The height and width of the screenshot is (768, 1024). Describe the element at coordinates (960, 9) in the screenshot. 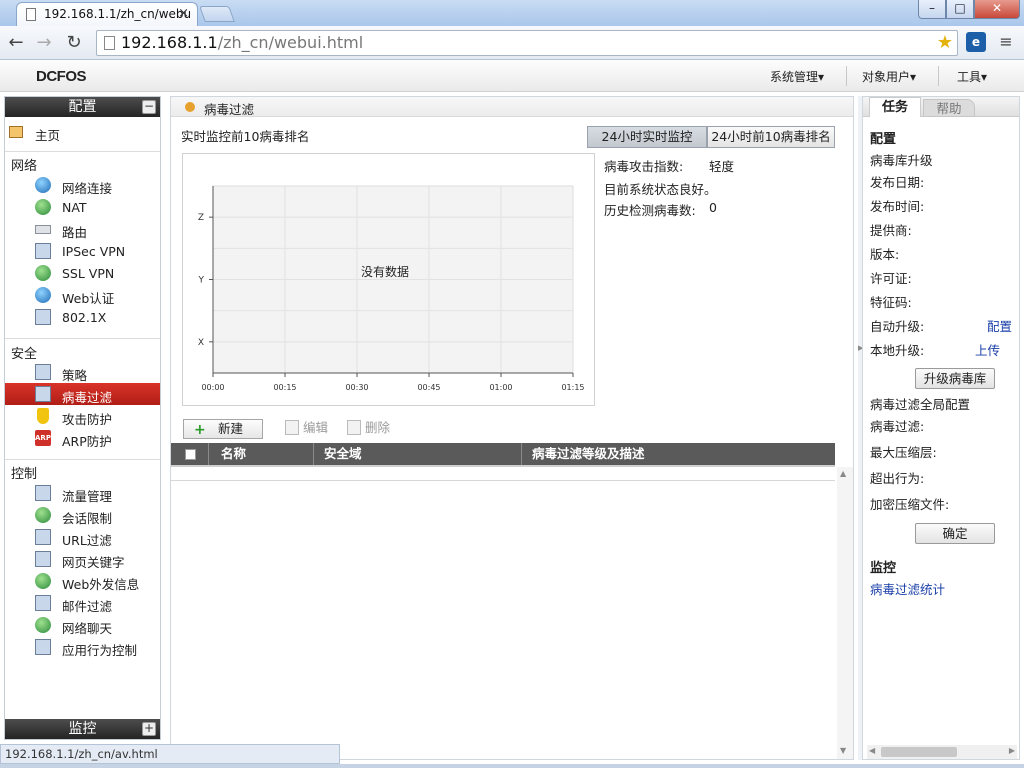

I see `window-maximize-button: □` at that location.